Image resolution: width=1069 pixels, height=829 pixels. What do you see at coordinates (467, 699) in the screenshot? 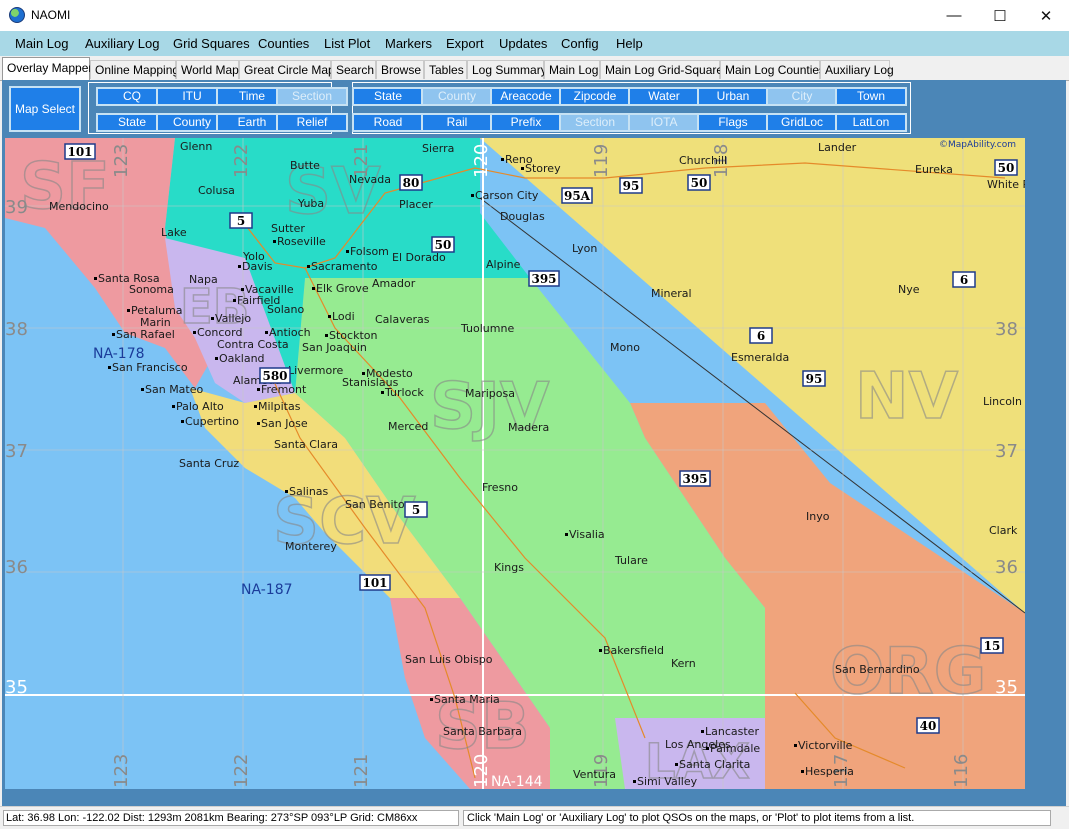
I see `city-label: Santa Maria` at bounding box center [467, 699].